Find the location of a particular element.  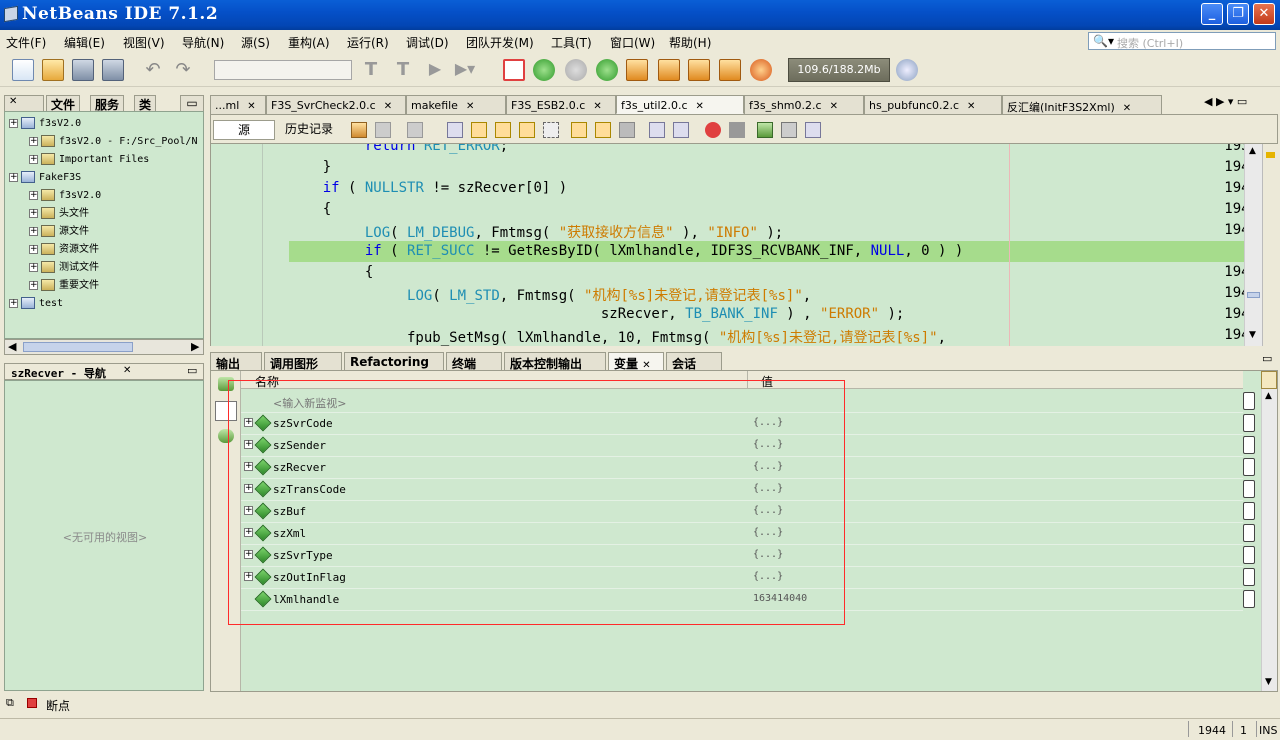

find-icon is located at coordinates (455, 130).